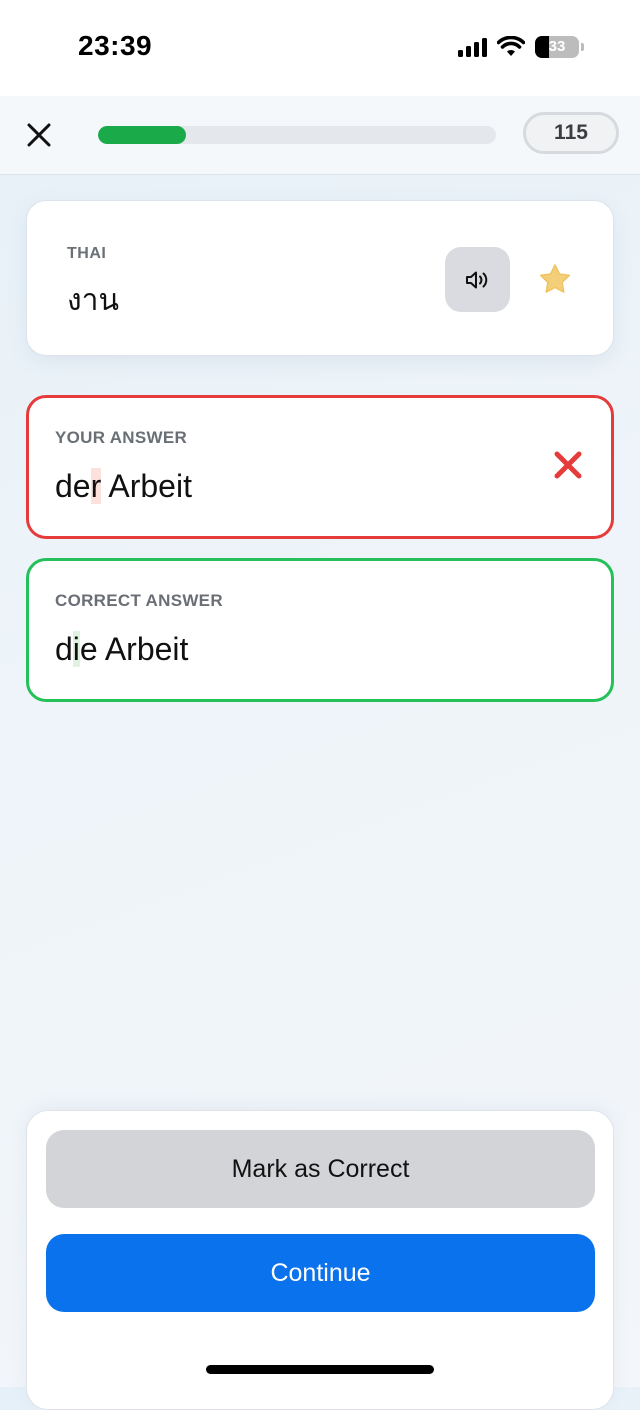 Image resolution: width=640 pixels, height=1410 pixels. What do you see at coordinates (64, 649) in the screenshot?
I see `correct-answer-prefix: d` at bounding box center [64, 649].